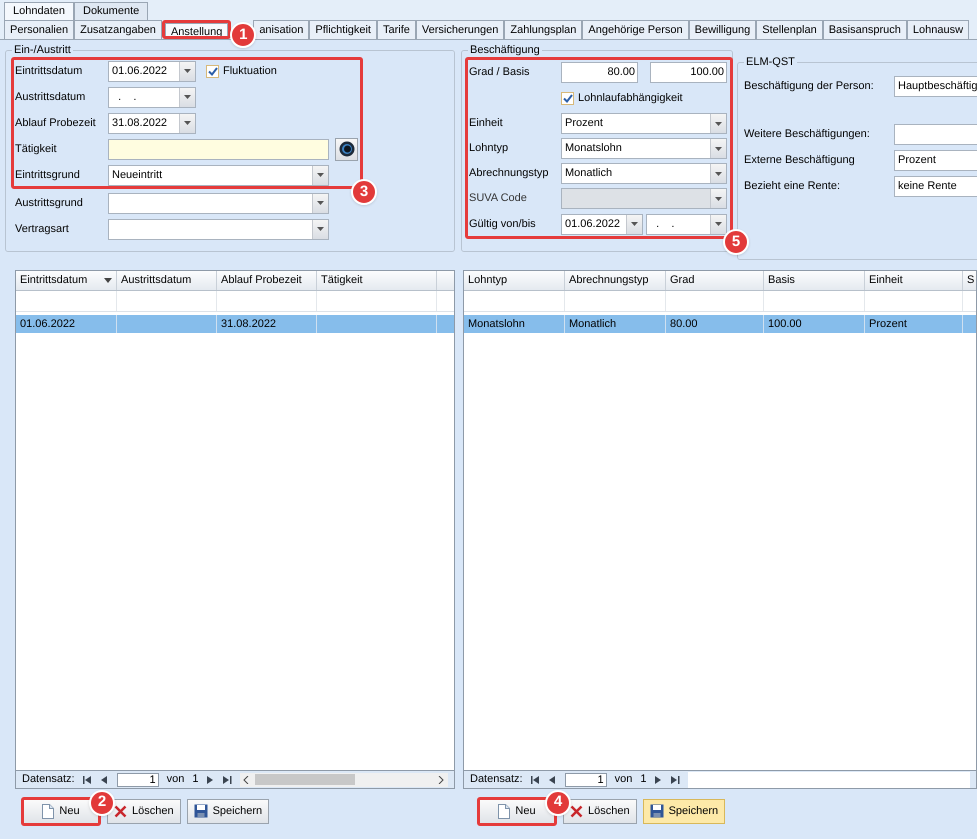 The height and width of the screenshot is (839, 977). I want to click on field-label: Austrittsdatum, so click(50, 97).